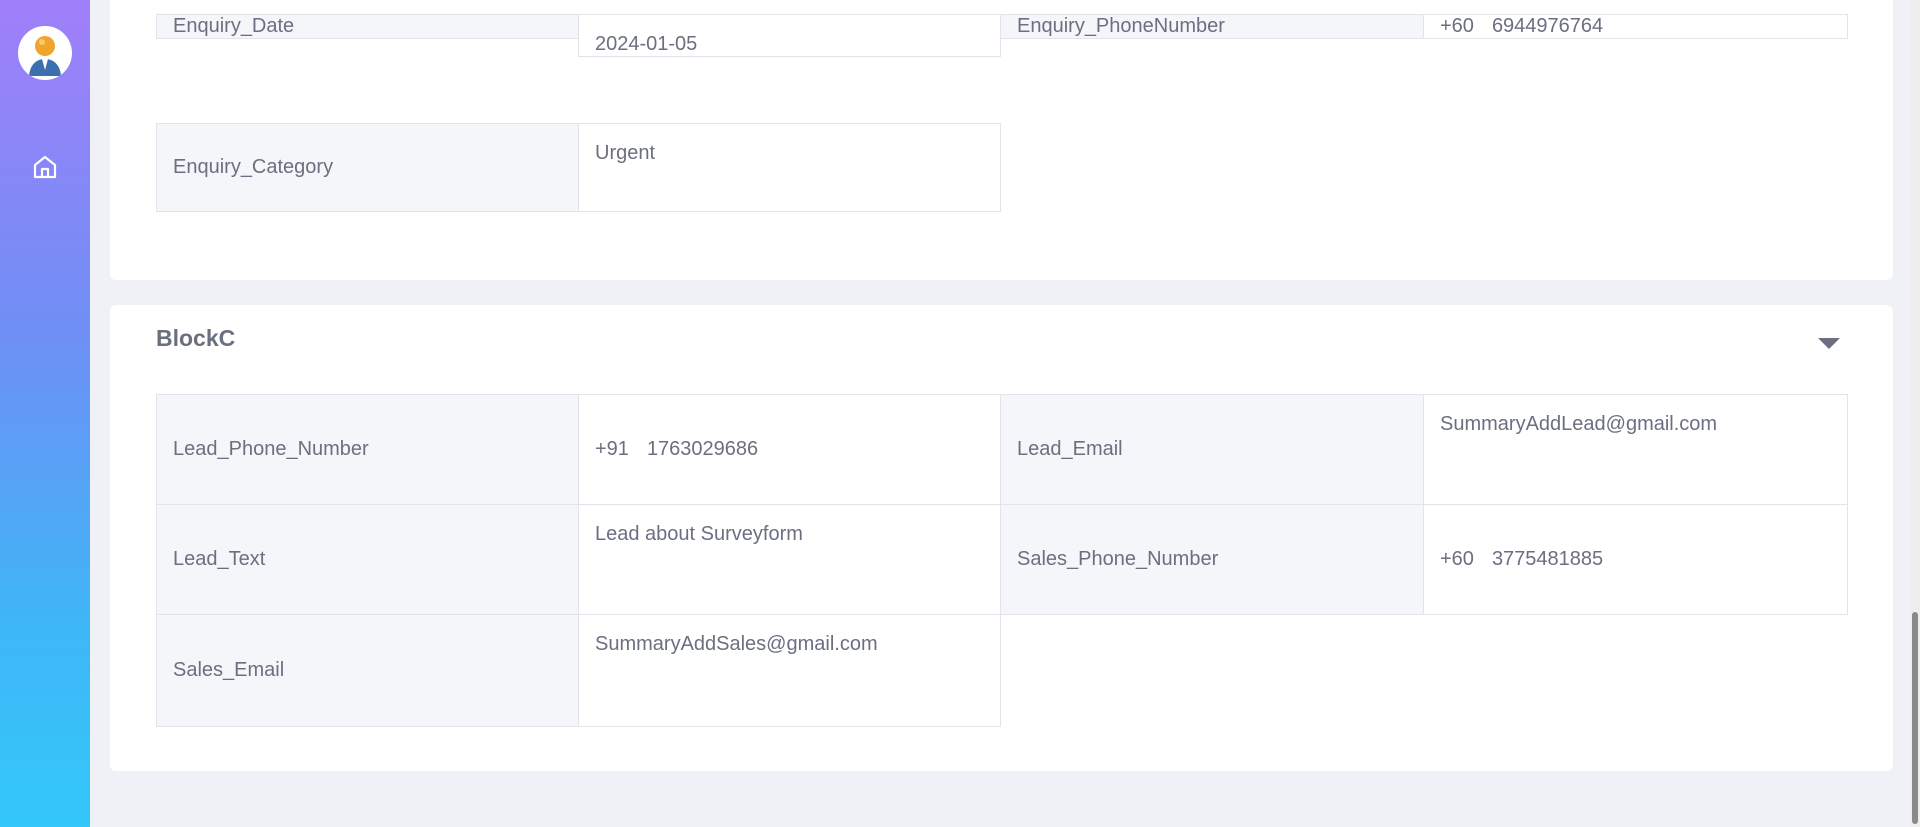  Describe the element at coordinates (789, 449) in the screenshot. I see `lead-phone-number-value: +91 1763029686` at that location.